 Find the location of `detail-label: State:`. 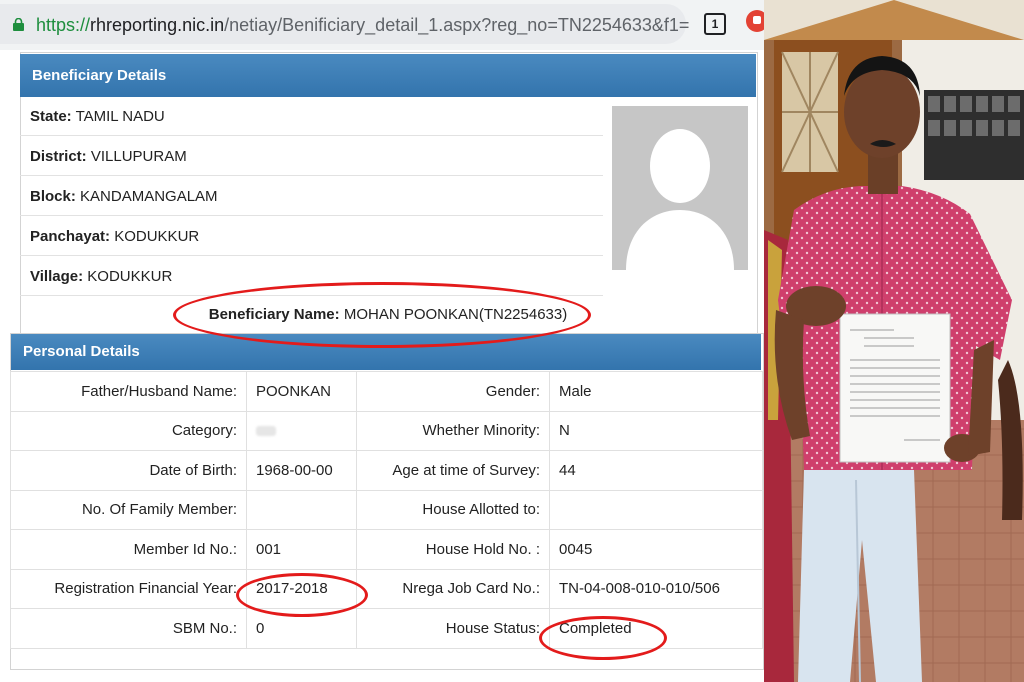

detail-label: State: is located at coordinates (51, 116).